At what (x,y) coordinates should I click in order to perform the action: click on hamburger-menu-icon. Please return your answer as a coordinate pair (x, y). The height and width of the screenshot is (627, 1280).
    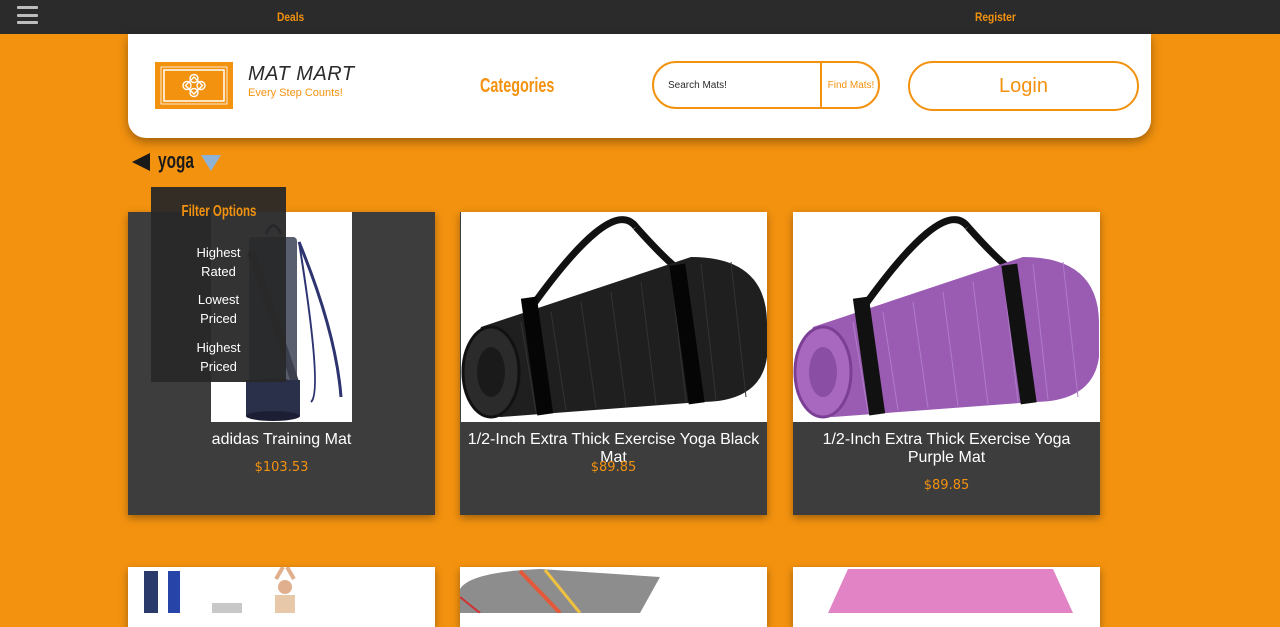
    Looking at the image, I should click on (27, 15).